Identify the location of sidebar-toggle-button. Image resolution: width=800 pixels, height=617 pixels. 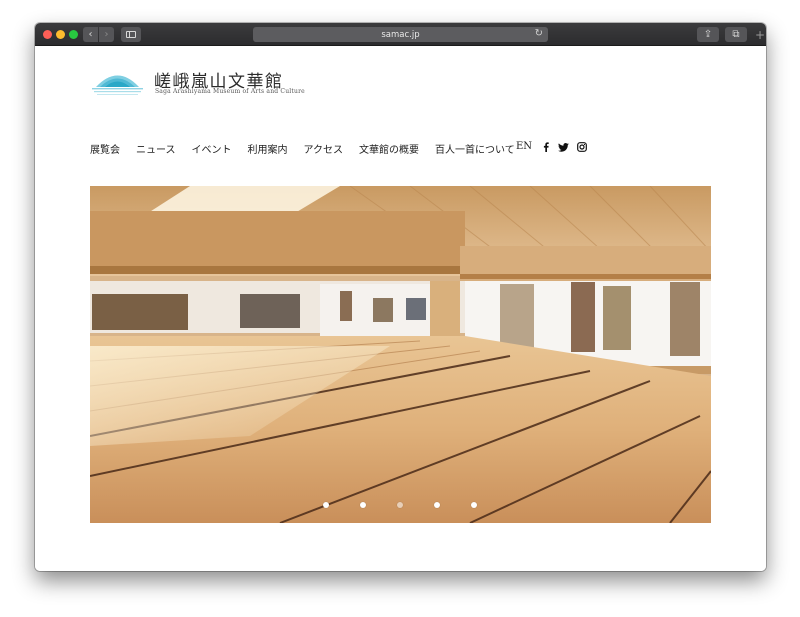
(131, 34).